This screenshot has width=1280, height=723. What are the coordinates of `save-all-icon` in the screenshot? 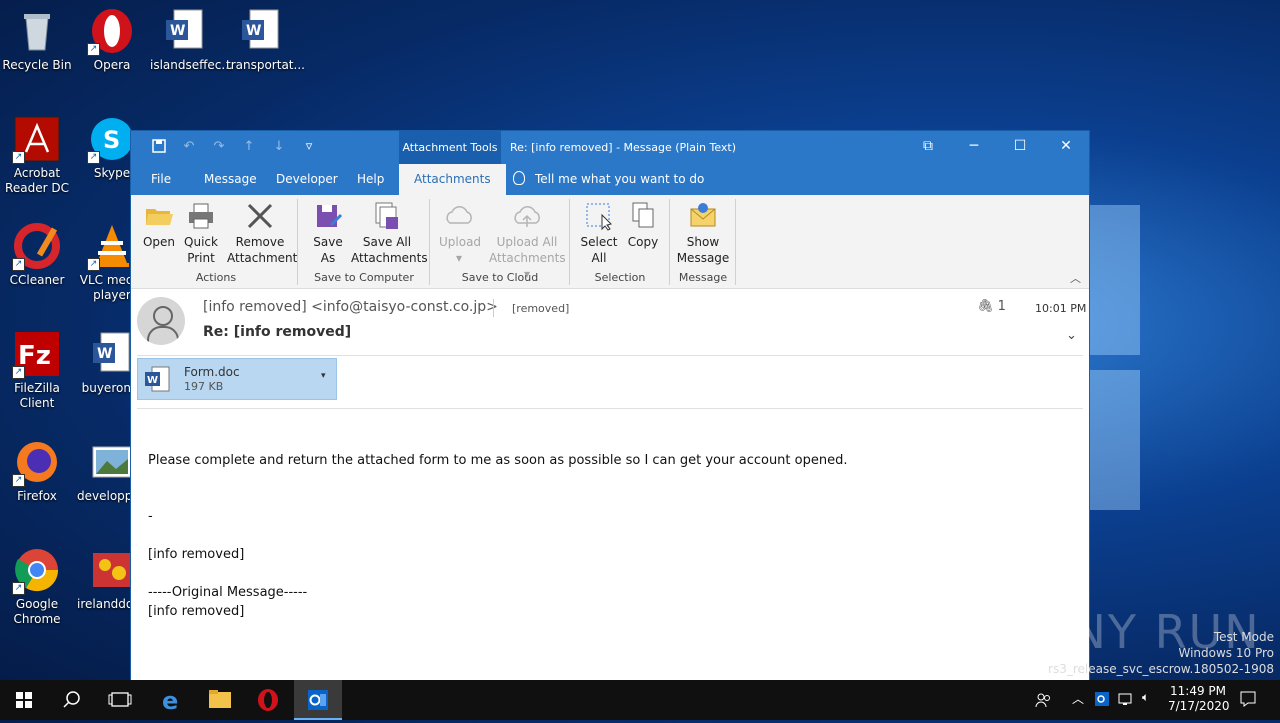 It's located at (387, 216).